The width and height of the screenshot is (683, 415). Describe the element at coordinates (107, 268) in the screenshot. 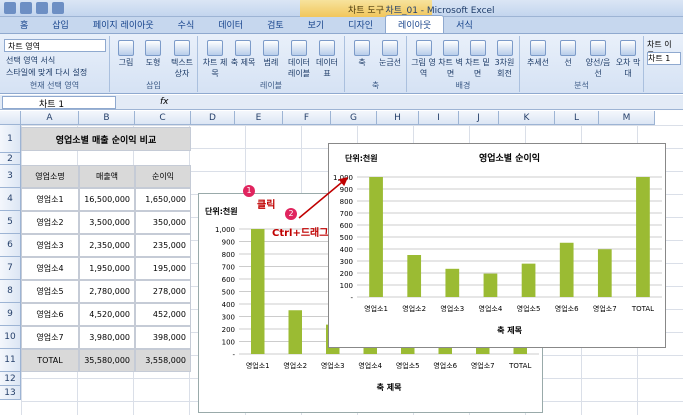

I see `table-cell: 1,950,000` at that location.